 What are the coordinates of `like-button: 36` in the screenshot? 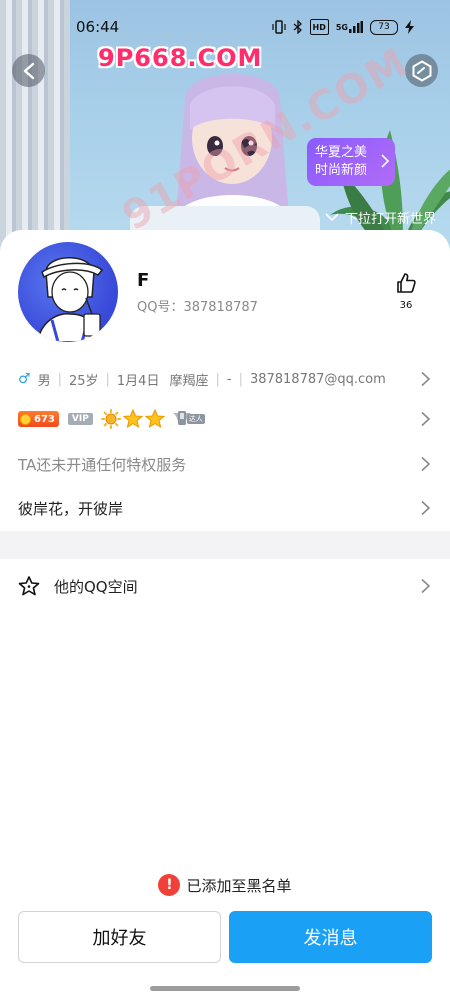 It's located at (406, 291).